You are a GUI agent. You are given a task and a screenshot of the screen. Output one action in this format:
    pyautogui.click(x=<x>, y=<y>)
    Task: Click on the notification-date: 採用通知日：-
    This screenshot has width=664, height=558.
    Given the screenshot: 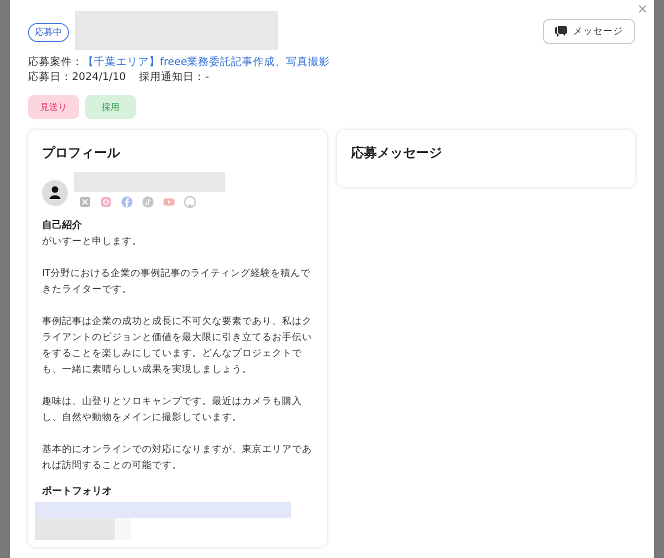 What is the action you would take?
    pyautogui.click(x=174, y=77)
    